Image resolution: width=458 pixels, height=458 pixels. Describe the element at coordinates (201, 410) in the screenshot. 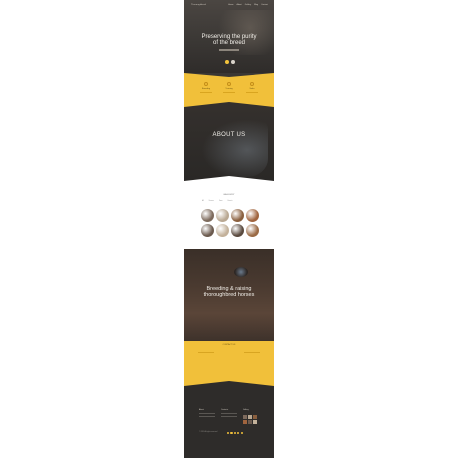

I see `footer-heading: About` at that location.